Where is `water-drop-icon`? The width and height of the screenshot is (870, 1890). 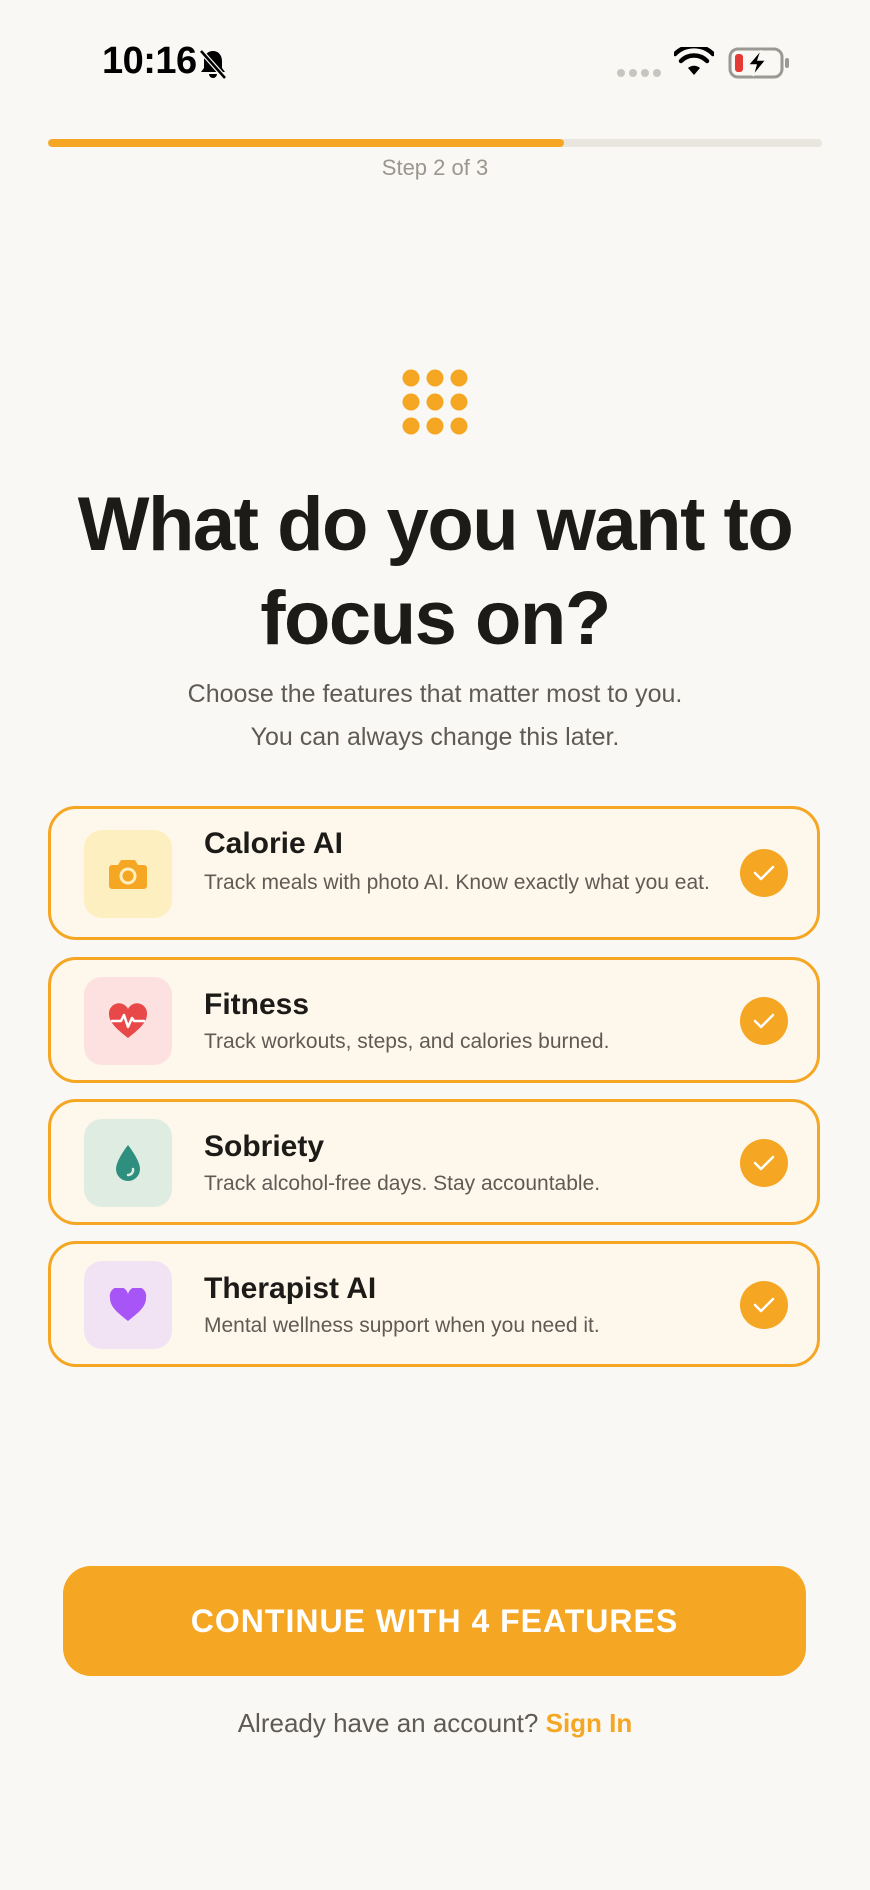
water-drop-icon is located at coordinates (128, 1163).